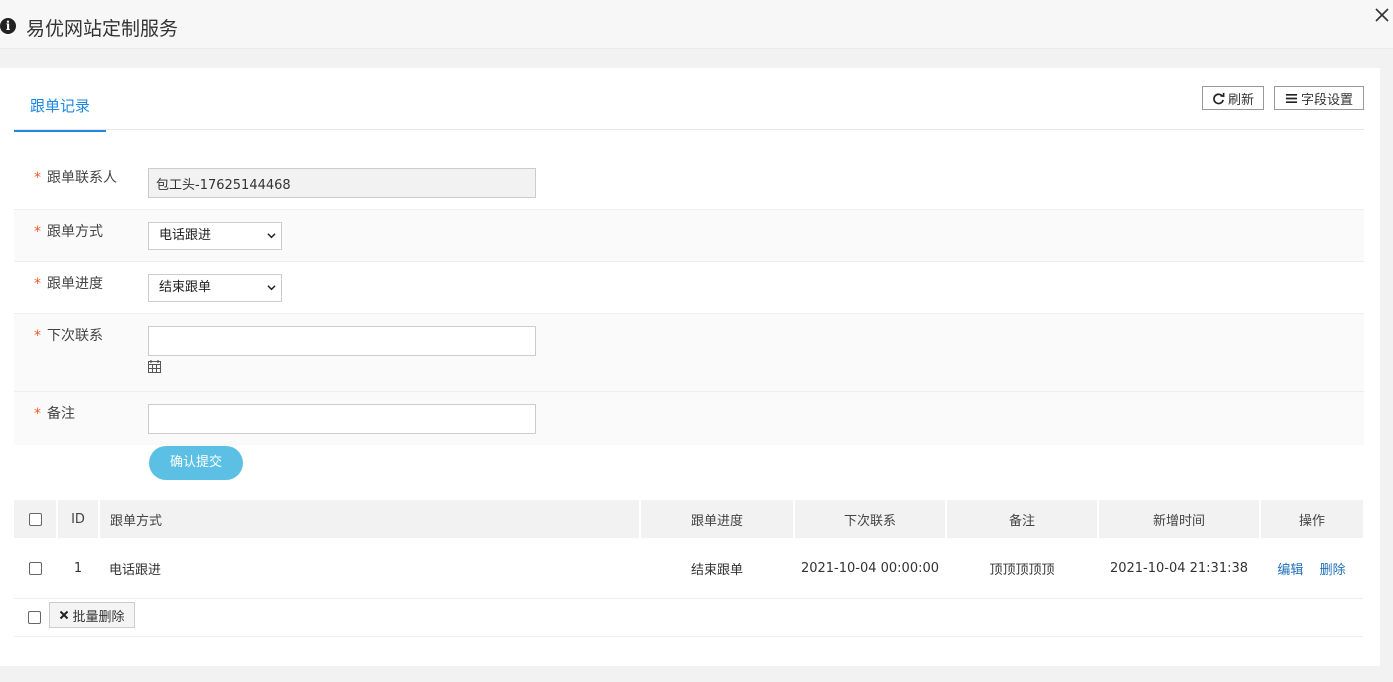 The width and height of the screenshot is (1393, 682). Describe the element at coordinates (60, 112) in the screenshot. I see `tab-follow-records: 跟单记录` at that location.